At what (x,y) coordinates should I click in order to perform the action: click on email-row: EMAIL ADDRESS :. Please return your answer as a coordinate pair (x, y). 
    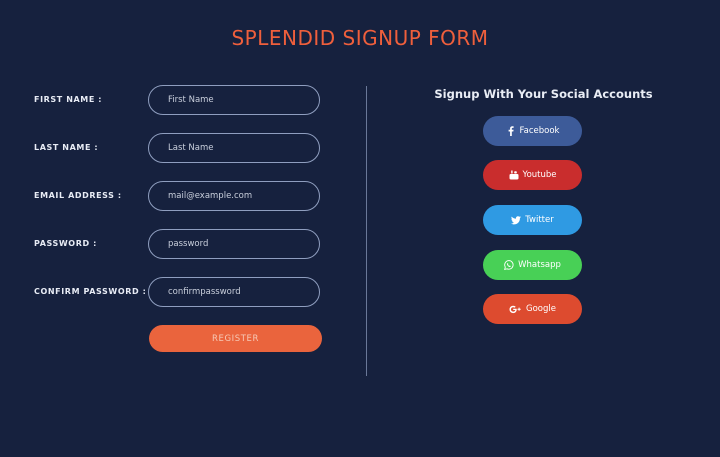
    Looking at the image, I should click on (179, 198).